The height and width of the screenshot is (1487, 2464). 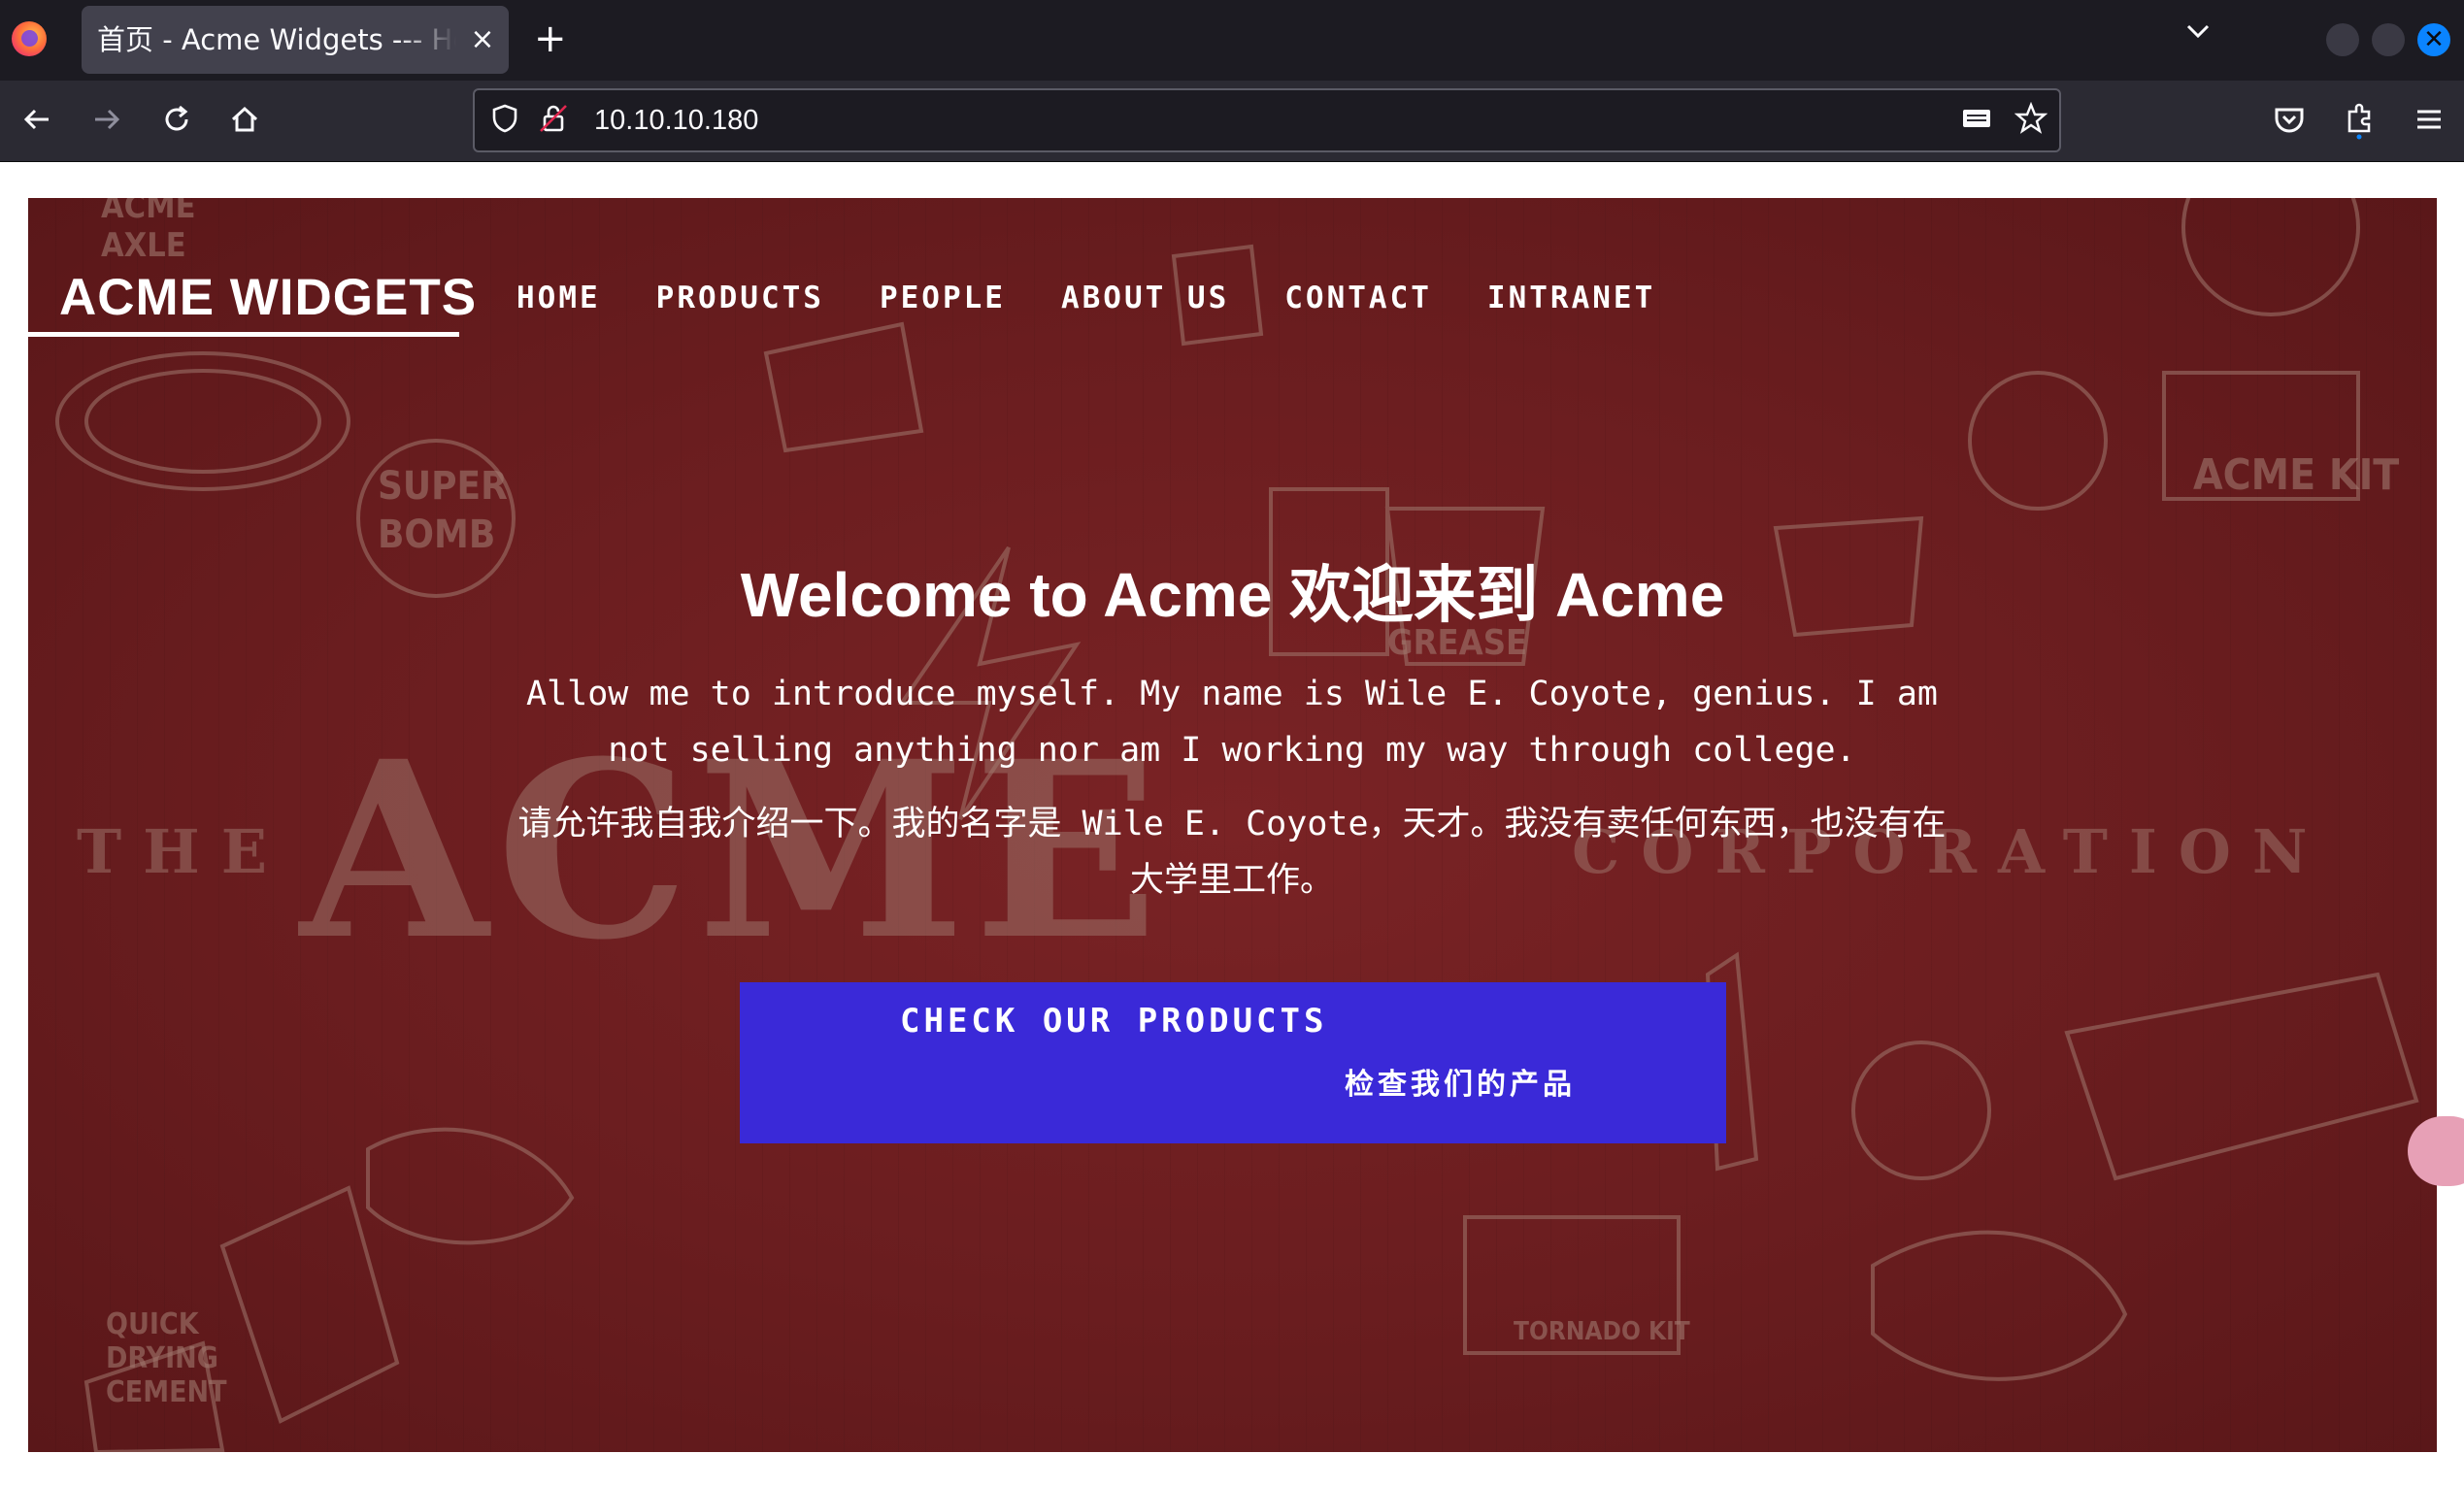 What do you see at coordinates (504, 121) in the screenshot?
I see `shield-icon` at bounding box center [504, 121].